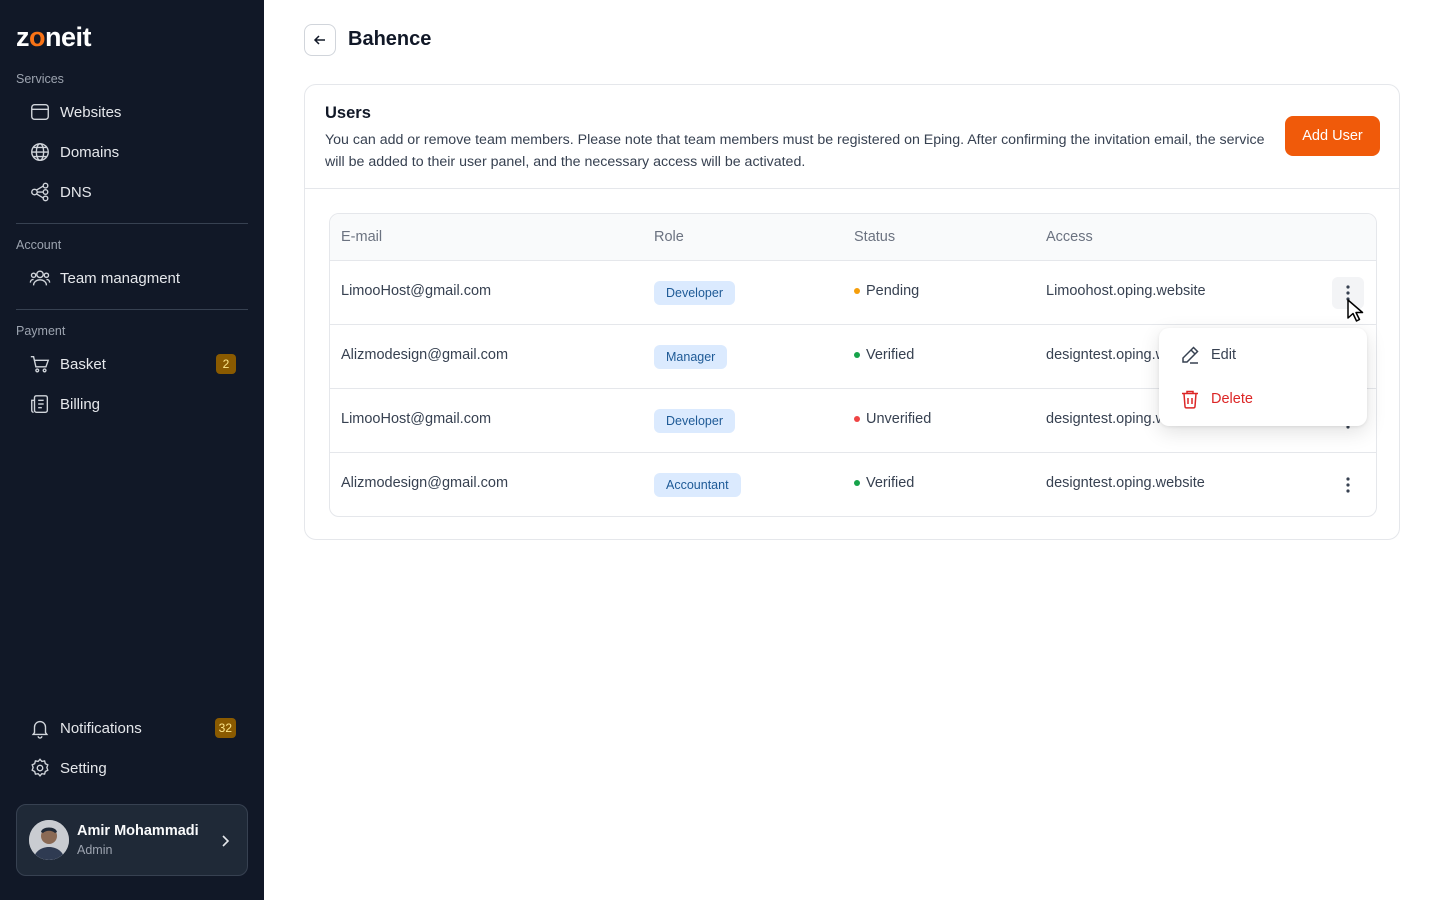 The image size is (1440, 900). I want to click on dns-icon, so click(40, 192).